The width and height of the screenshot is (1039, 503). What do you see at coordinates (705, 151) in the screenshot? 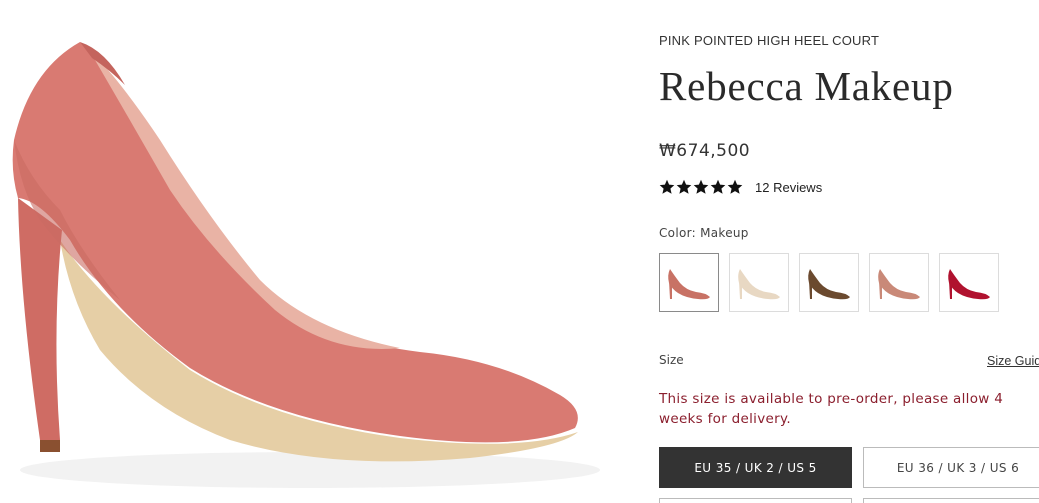
I see `product-price: ₩674,500` at bounding box center [705, 151].